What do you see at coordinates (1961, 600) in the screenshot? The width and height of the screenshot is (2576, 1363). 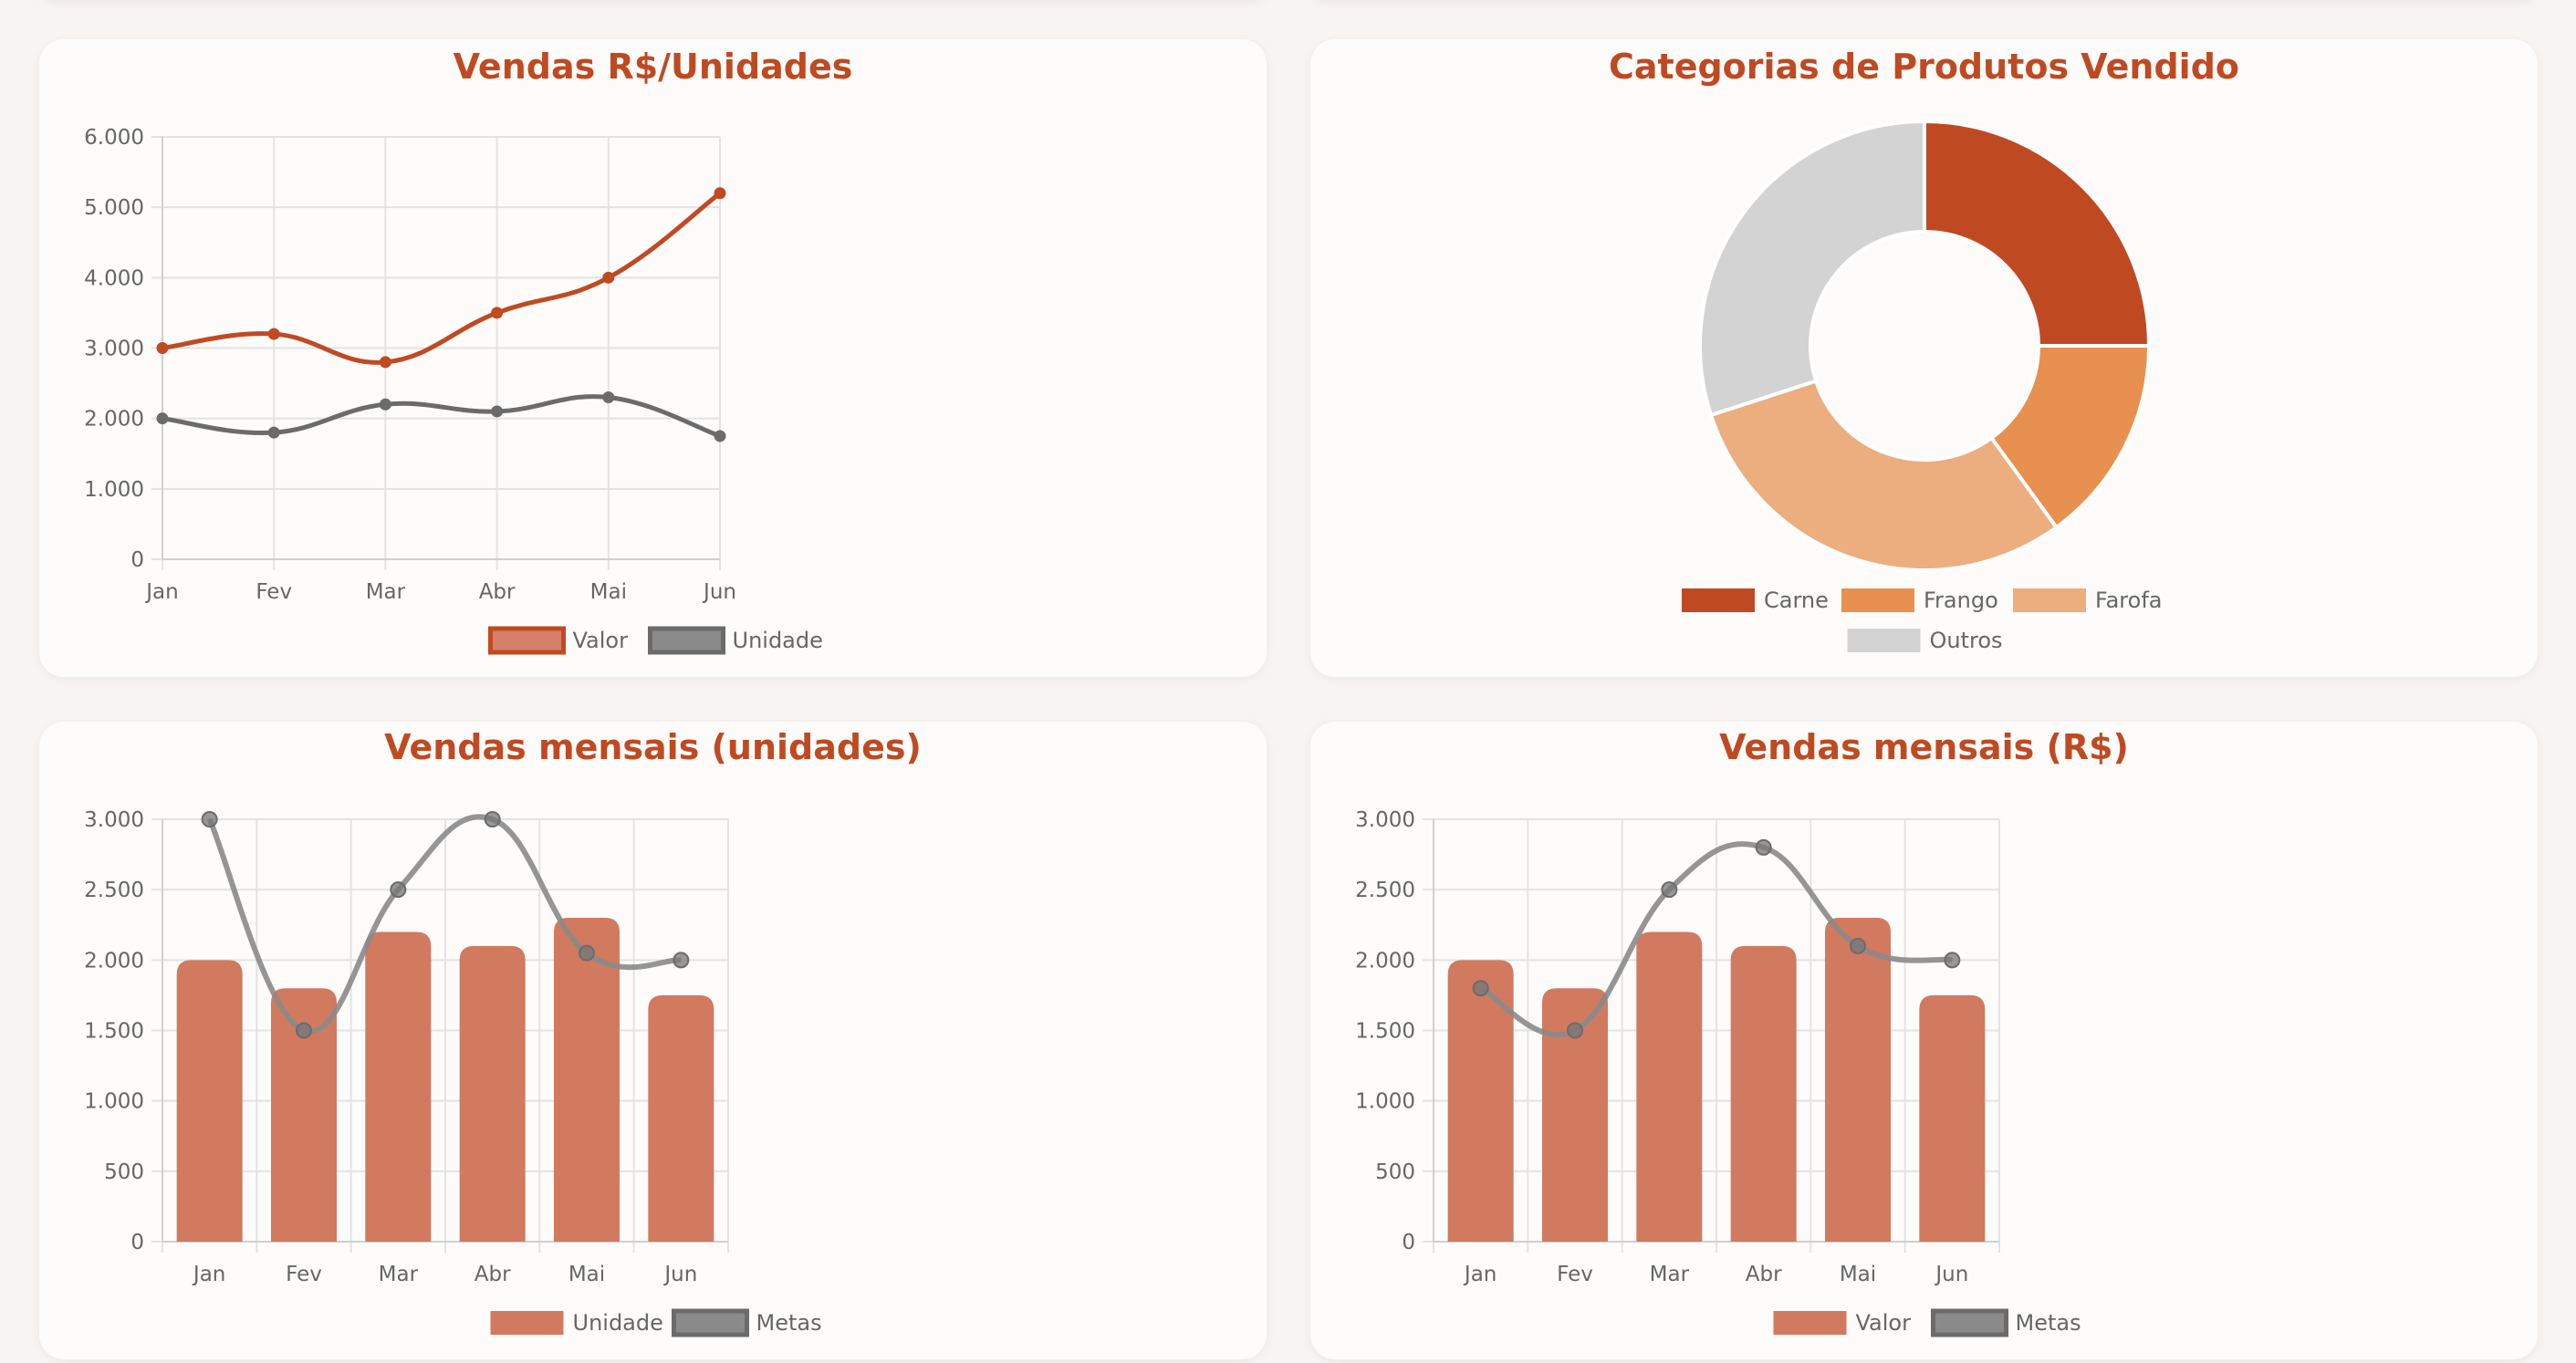 I see `legend-label: Frango` at bounding box center [1961, 600].